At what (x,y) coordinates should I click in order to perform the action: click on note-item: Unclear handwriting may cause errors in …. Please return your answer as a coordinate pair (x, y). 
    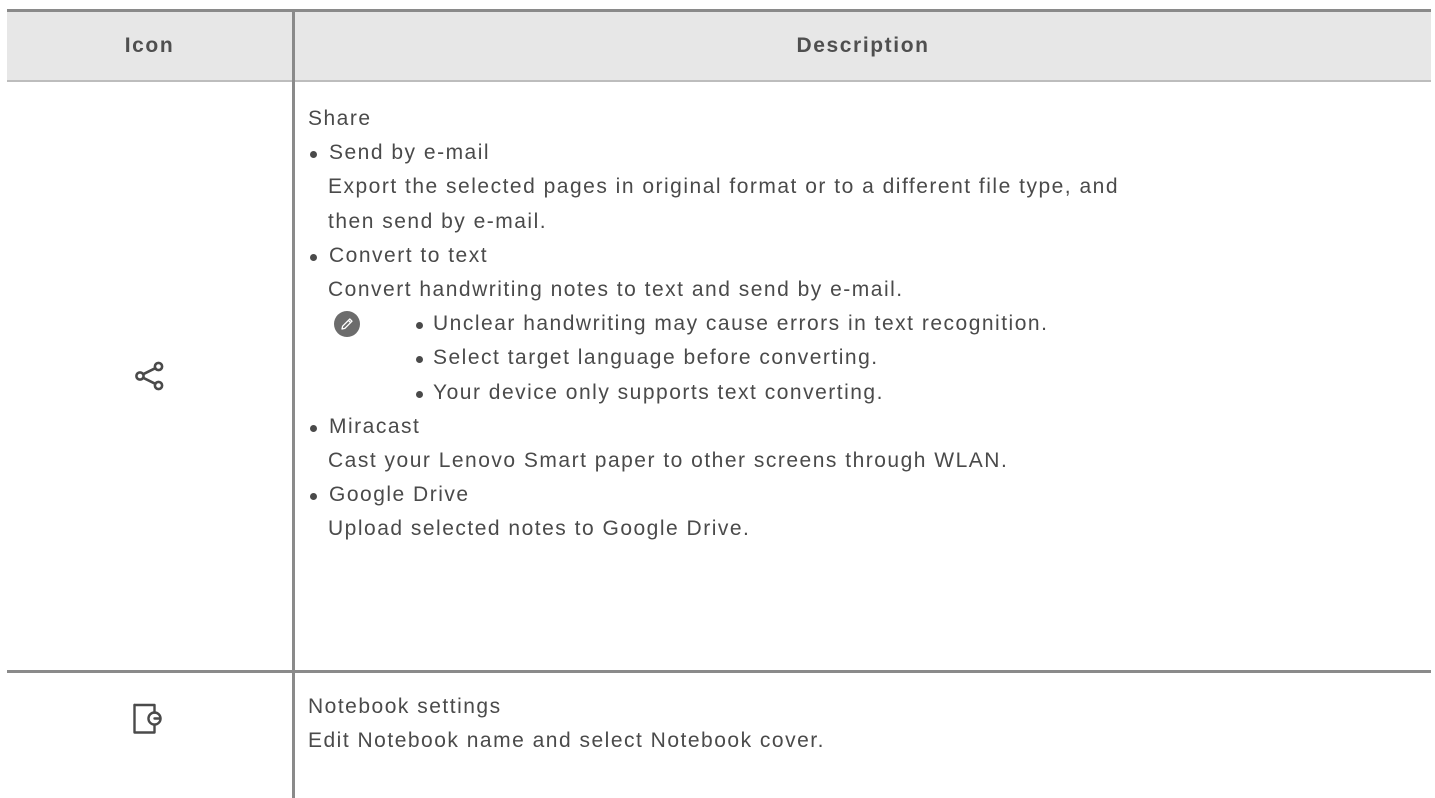
    Looking at the image, I should click on (863, 324).